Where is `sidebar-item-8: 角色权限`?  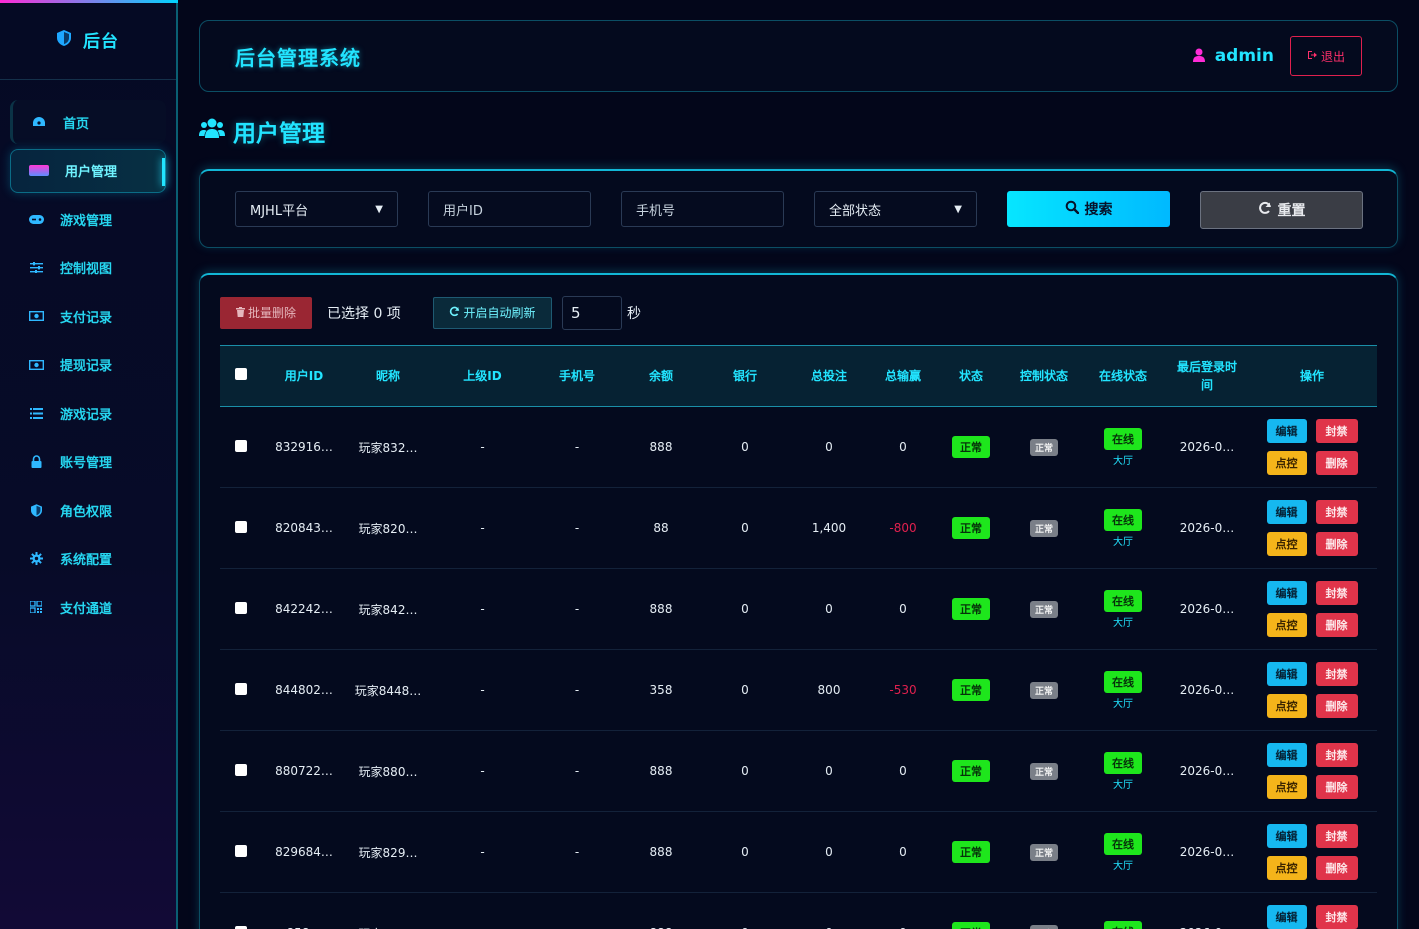 sidebar-item-8: 角色权限 is located at coordinates (88, 510).